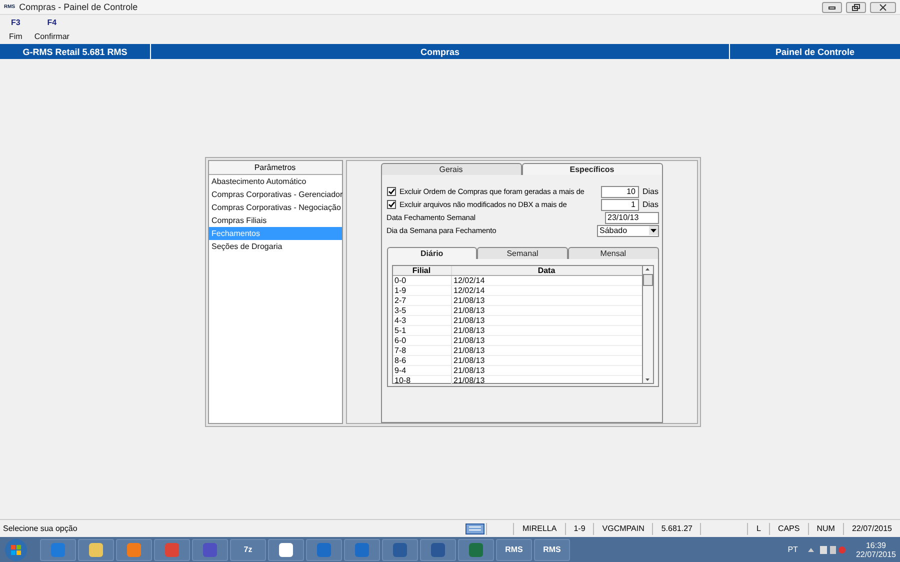 Image resolution: width=900 pixels, height=562 pixels. I want to click on table-cell: 5-1, so click(422, 330).